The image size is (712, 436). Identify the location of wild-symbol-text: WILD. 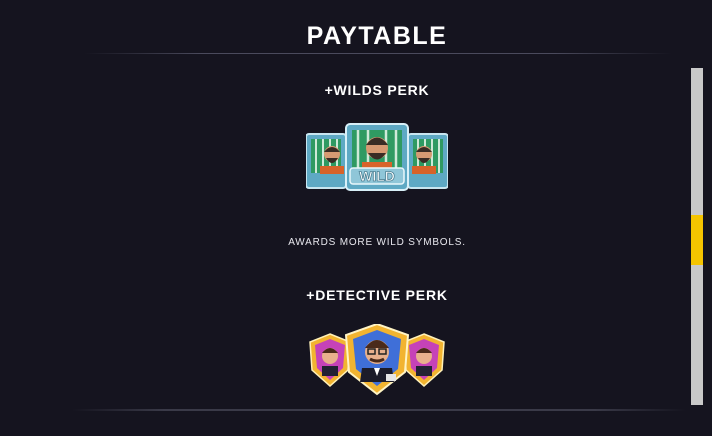
(377, 176).